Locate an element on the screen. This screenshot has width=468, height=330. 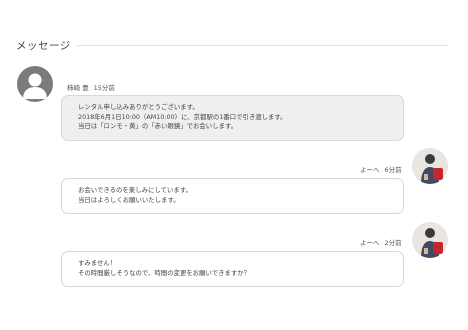
message-line: 2018年6月1日10:00（AM10:00）に、京都駅の1番口で引き渡します。 is located at coordinates (182, 116).